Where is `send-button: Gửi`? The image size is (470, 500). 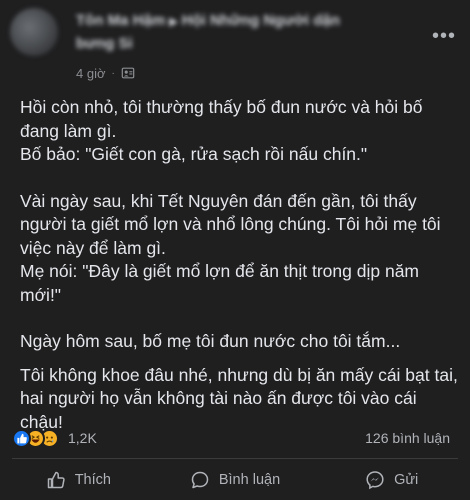 send-button: Gửi is located at coordinates (391, 480).